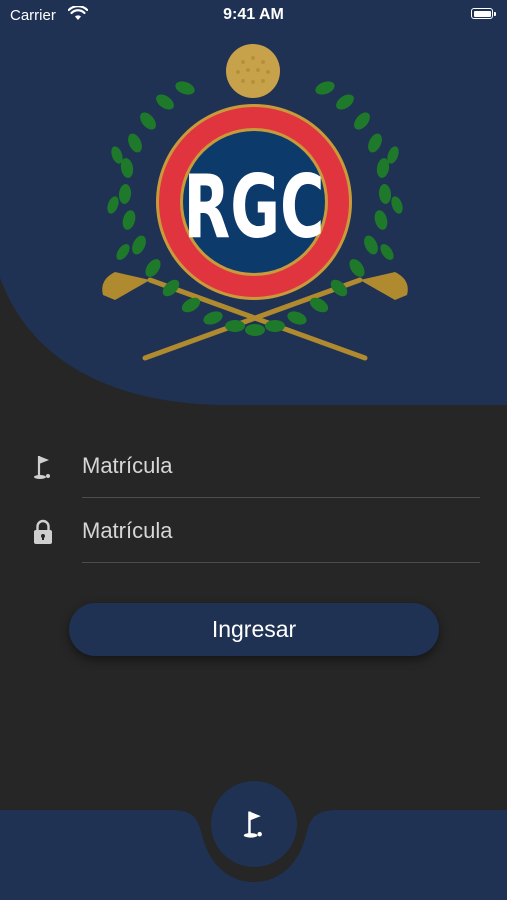  I want to click on logo-text: RGC, so click(253, 207).